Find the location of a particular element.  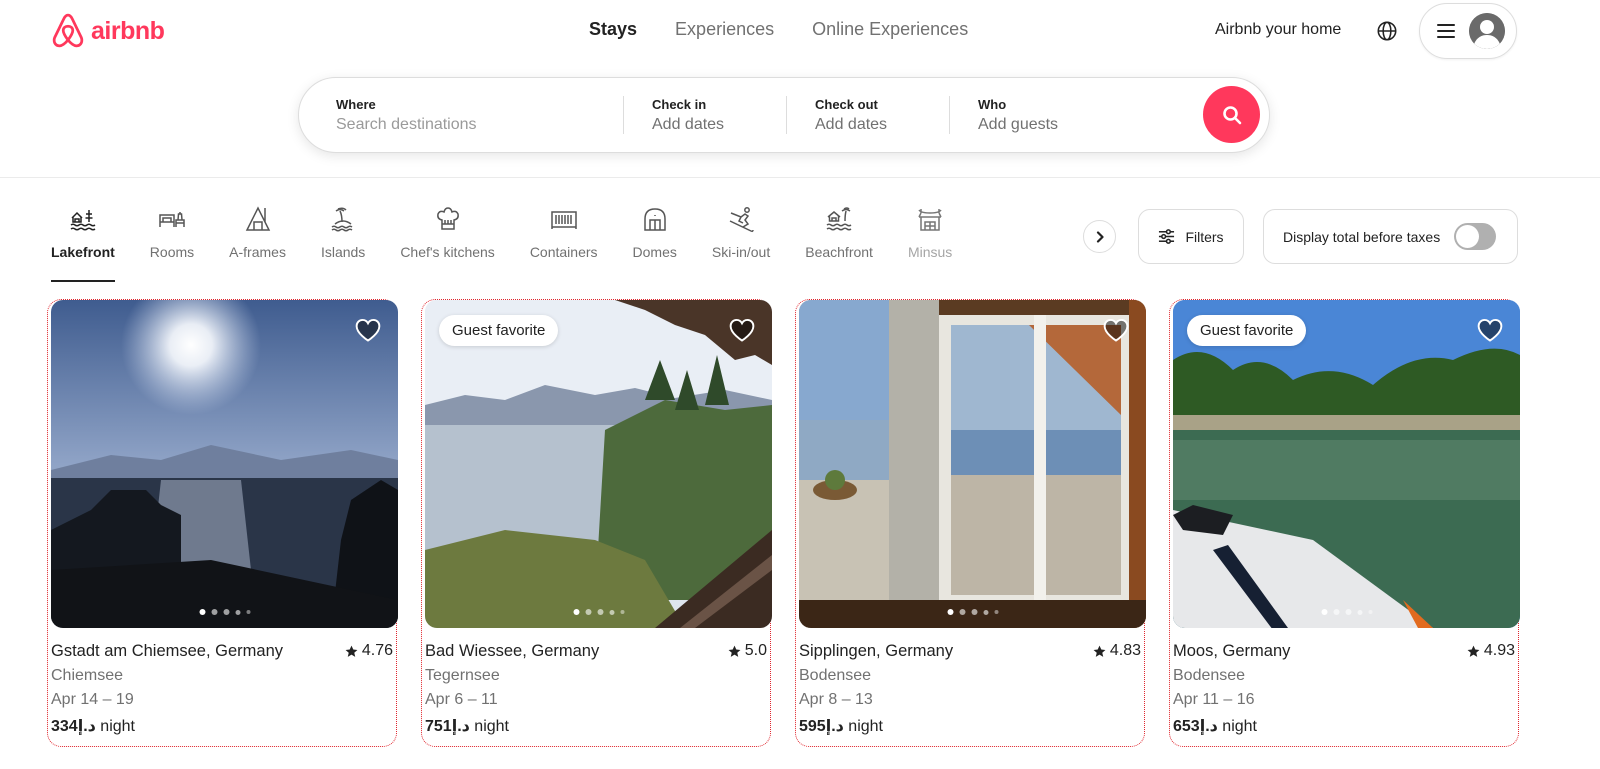

logo-text: airbnb is located at coordinates (128, 30).